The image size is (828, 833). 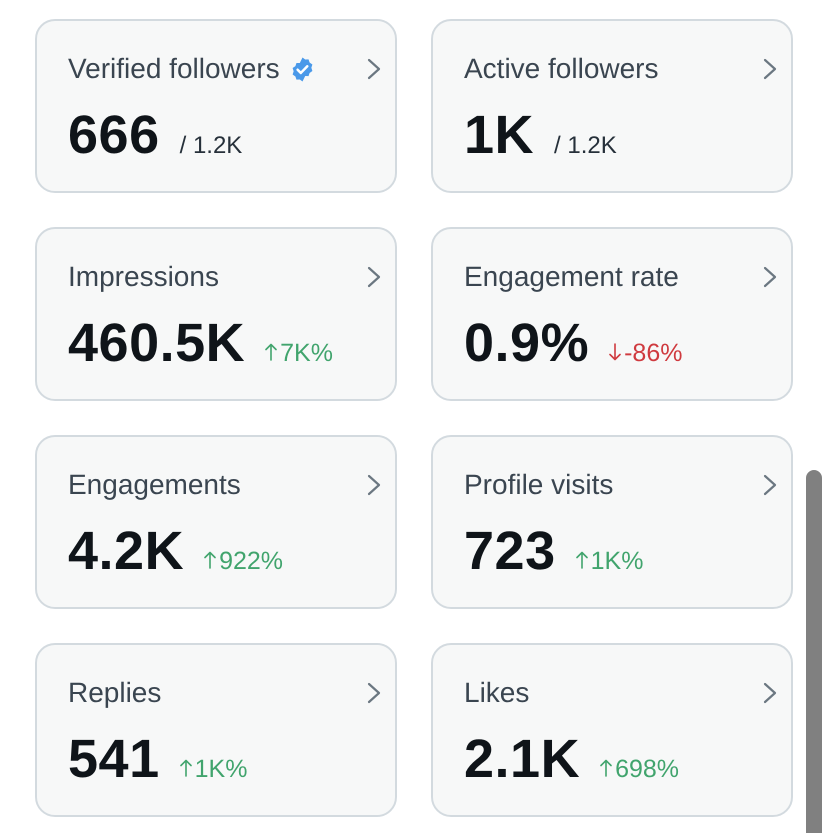 What do you see at coordinates (216, 522) in the screenshot?
I see `metric-card: Engagements 4.2K 922%` at bounding box center [216, 522].